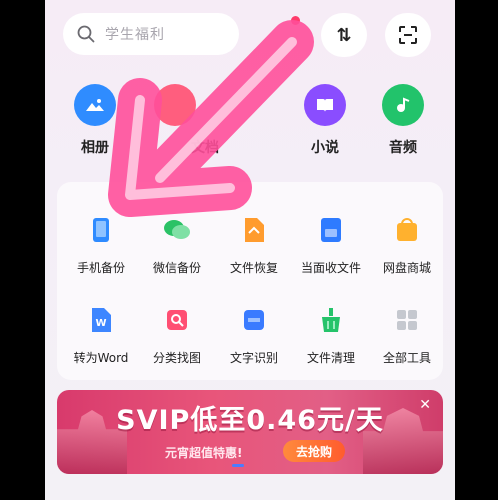 The width and height of the screenshot is (498, 500). What do you see at coordinates (295, 20) in the screenshot?
I see `notification-dot` at bounding box center [295, 20].